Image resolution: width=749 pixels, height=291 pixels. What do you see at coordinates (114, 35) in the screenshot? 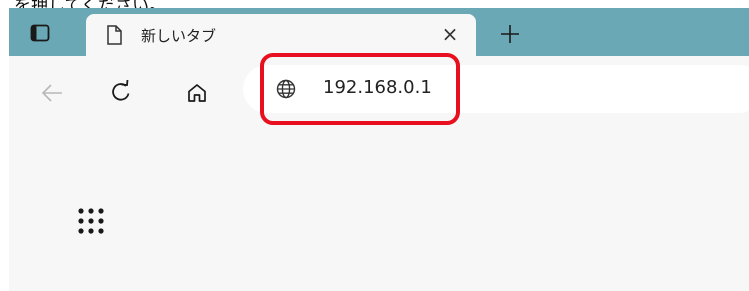
I see `page-icon` at bounding box center [114, 35].